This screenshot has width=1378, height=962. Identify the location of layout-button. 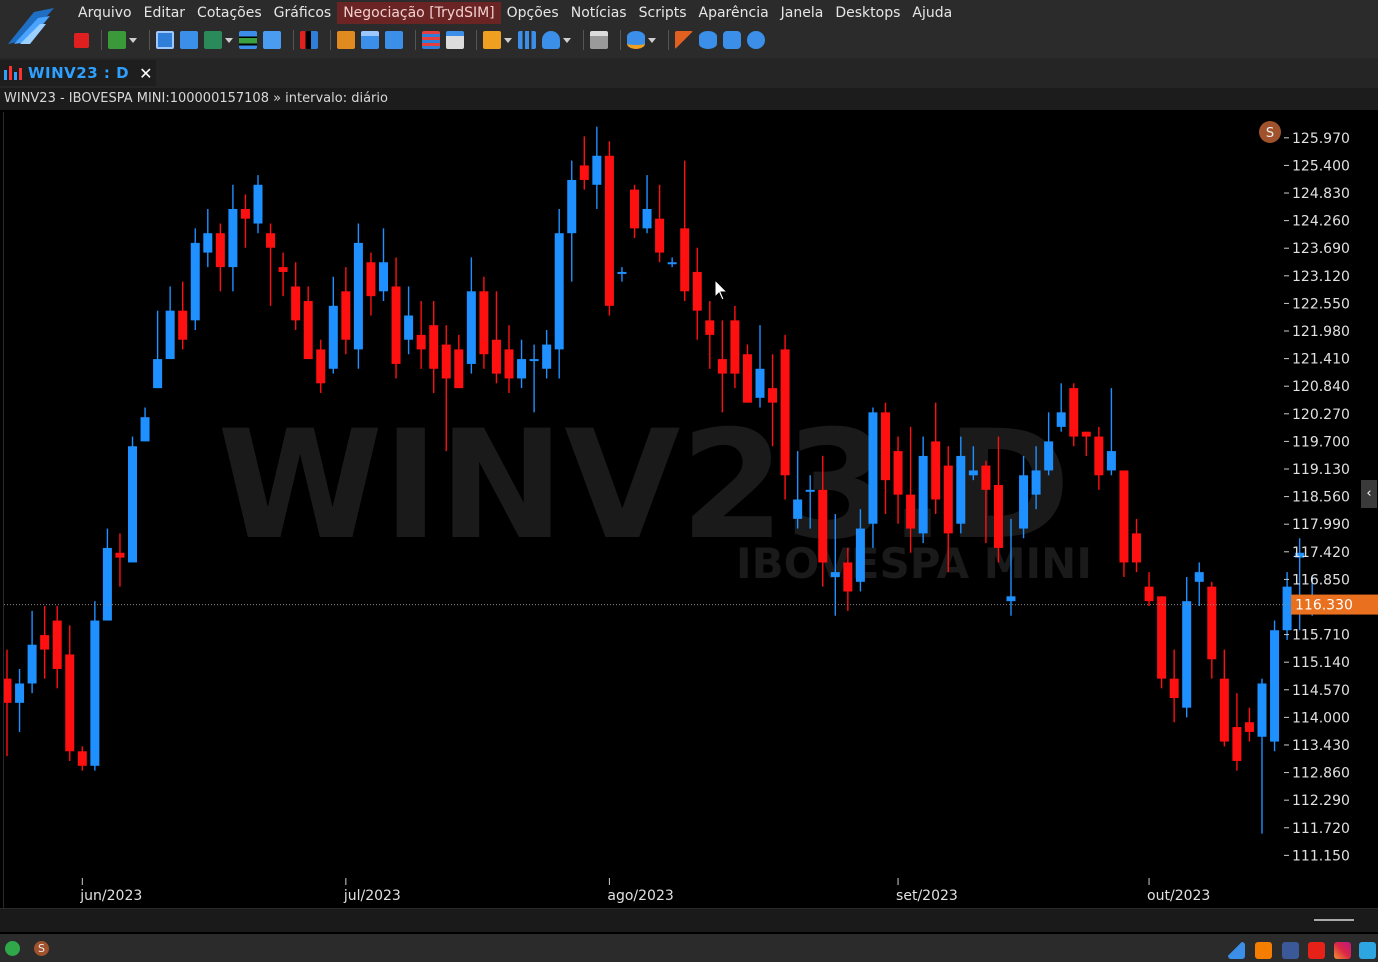
(272, 40).